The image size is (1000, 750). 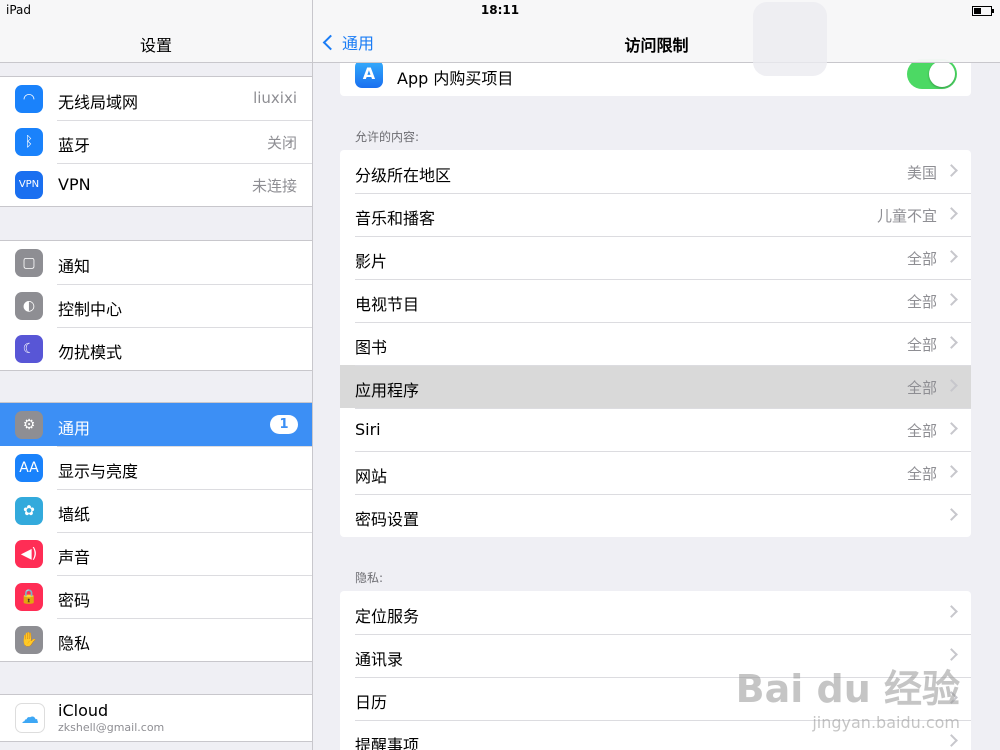 I want to click on restriction-label: 应用程序, so click(x=387, y=390).